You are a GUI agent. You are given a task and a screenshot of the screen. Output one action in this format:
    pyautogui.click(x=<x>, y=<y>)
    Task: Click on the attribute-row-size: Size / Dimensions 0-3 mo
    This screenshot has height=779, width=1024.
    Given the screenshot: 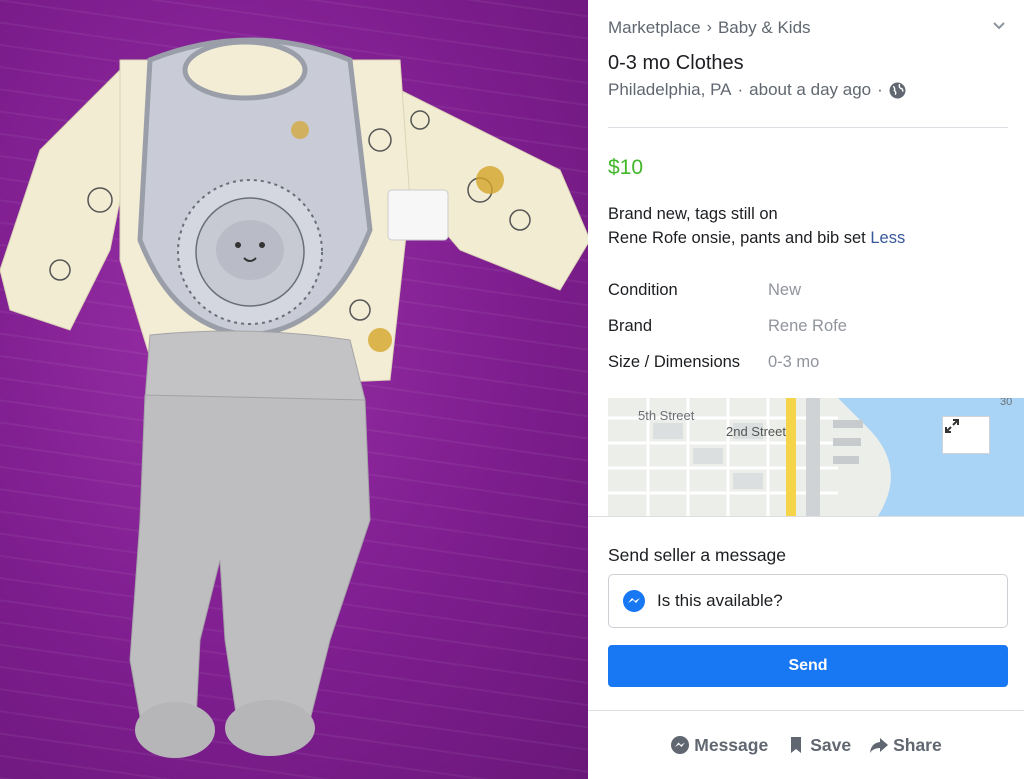 What is the action you would take?
    pyautogui.click(x=727, y=362)
    